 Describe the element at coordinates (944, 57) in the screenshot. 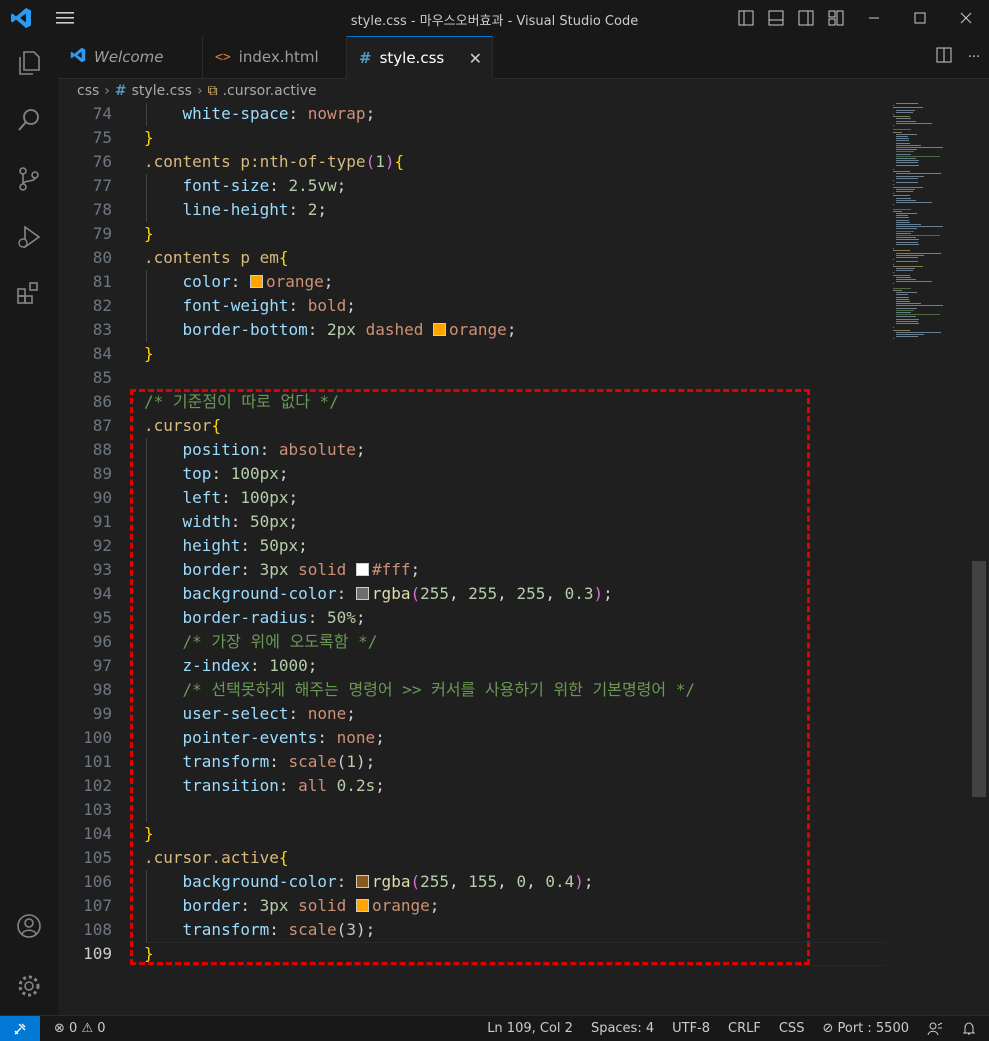

I see `split-editor-icon` at that location.